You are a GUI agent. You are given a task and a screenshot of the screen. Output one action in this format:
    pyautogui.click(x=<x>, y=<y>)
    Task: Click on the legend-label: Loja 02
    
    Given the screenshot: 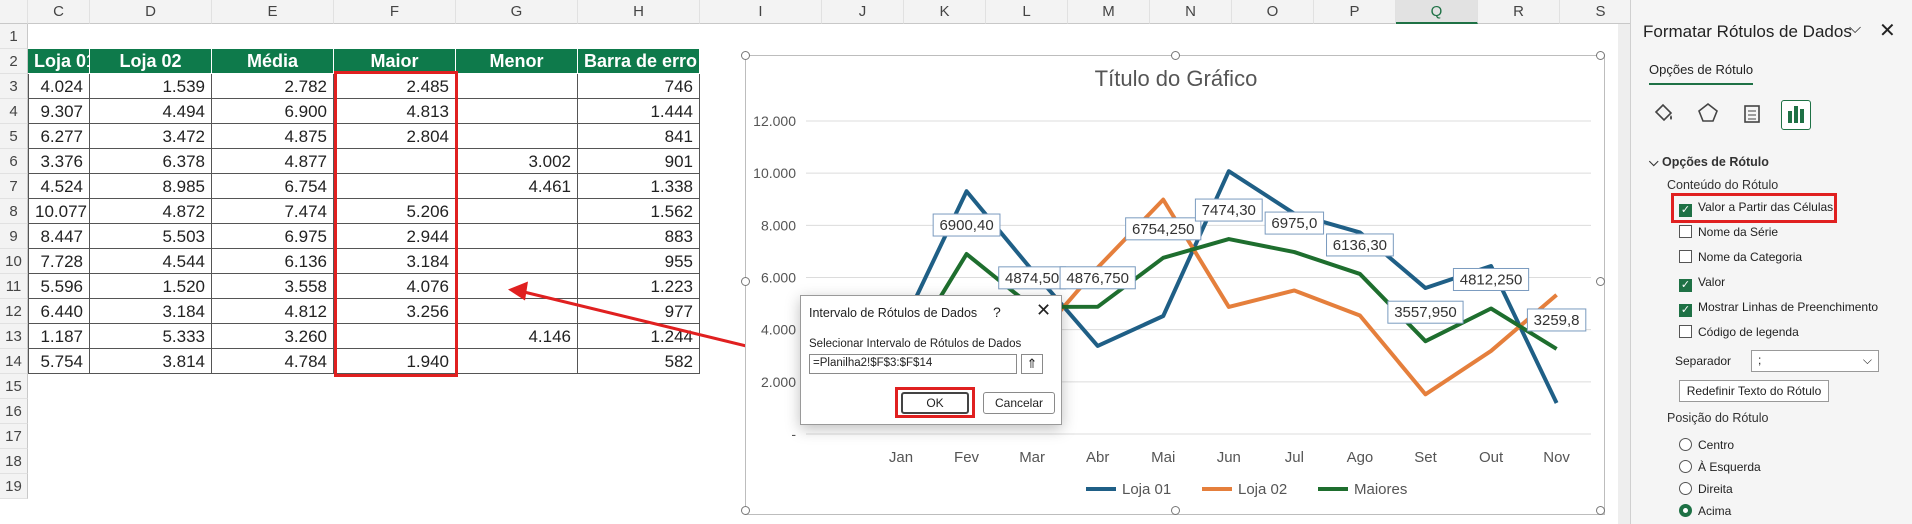 What is the action you would take?
    pyautogui.click(x=1262, y=489)
    